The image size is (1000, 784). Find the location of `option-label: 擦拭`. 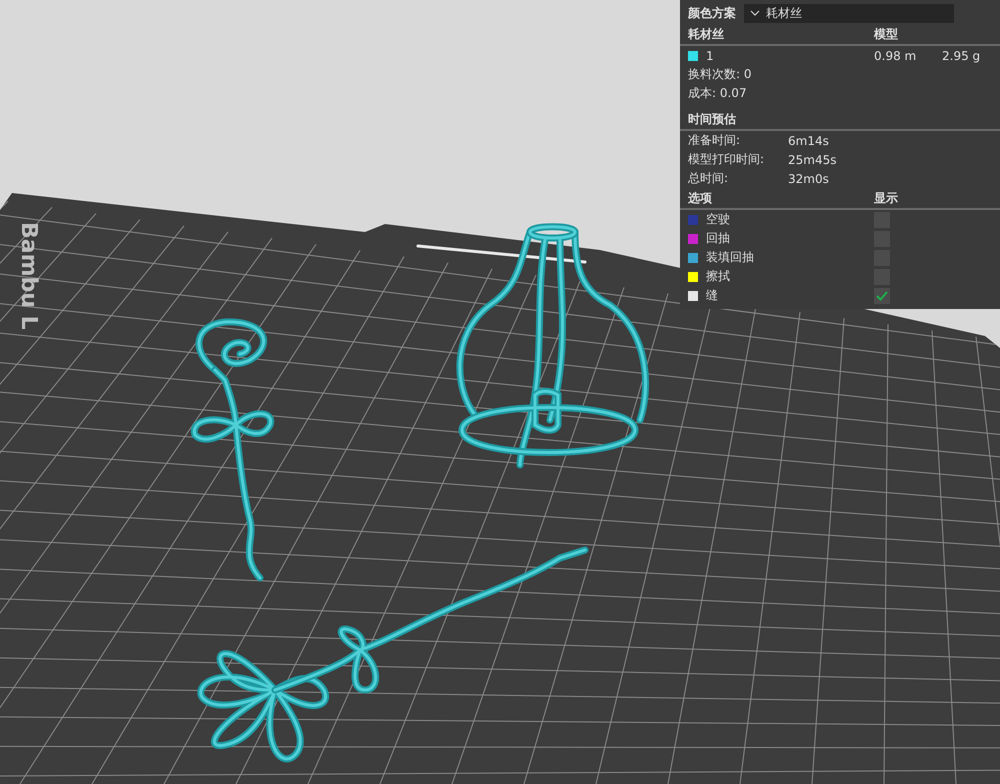

option-label: 擦拭 is located at coordinates (718, 276).